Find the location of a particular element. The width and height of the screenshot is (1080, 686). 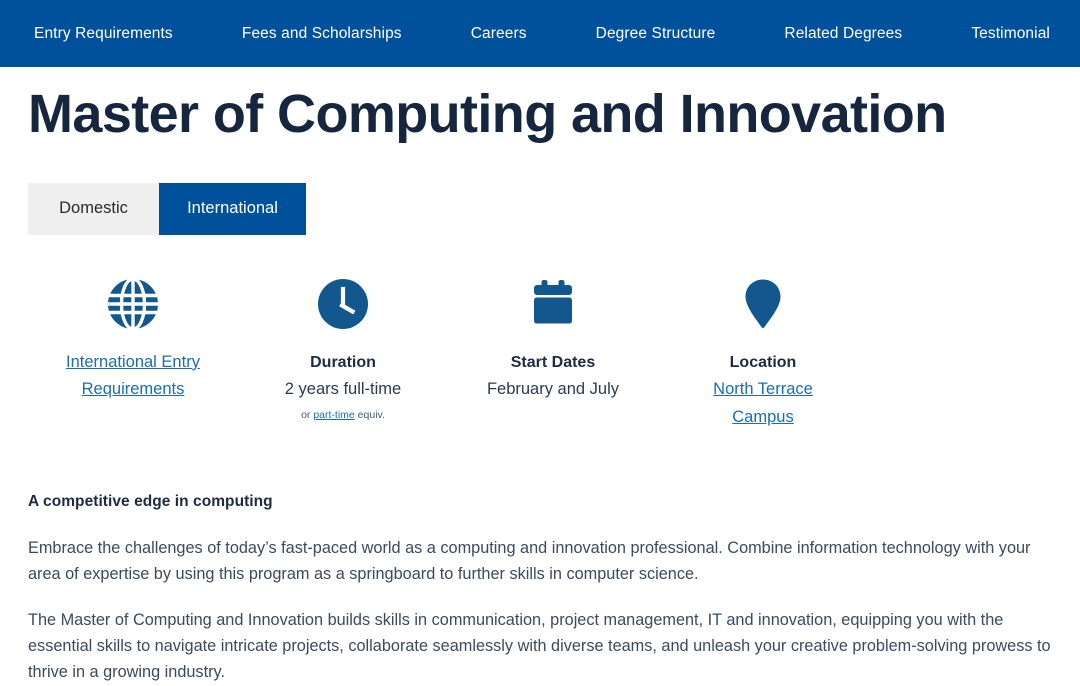

link-international-entry-requirements-line2: Requirements is located at coordinates (133, 389).